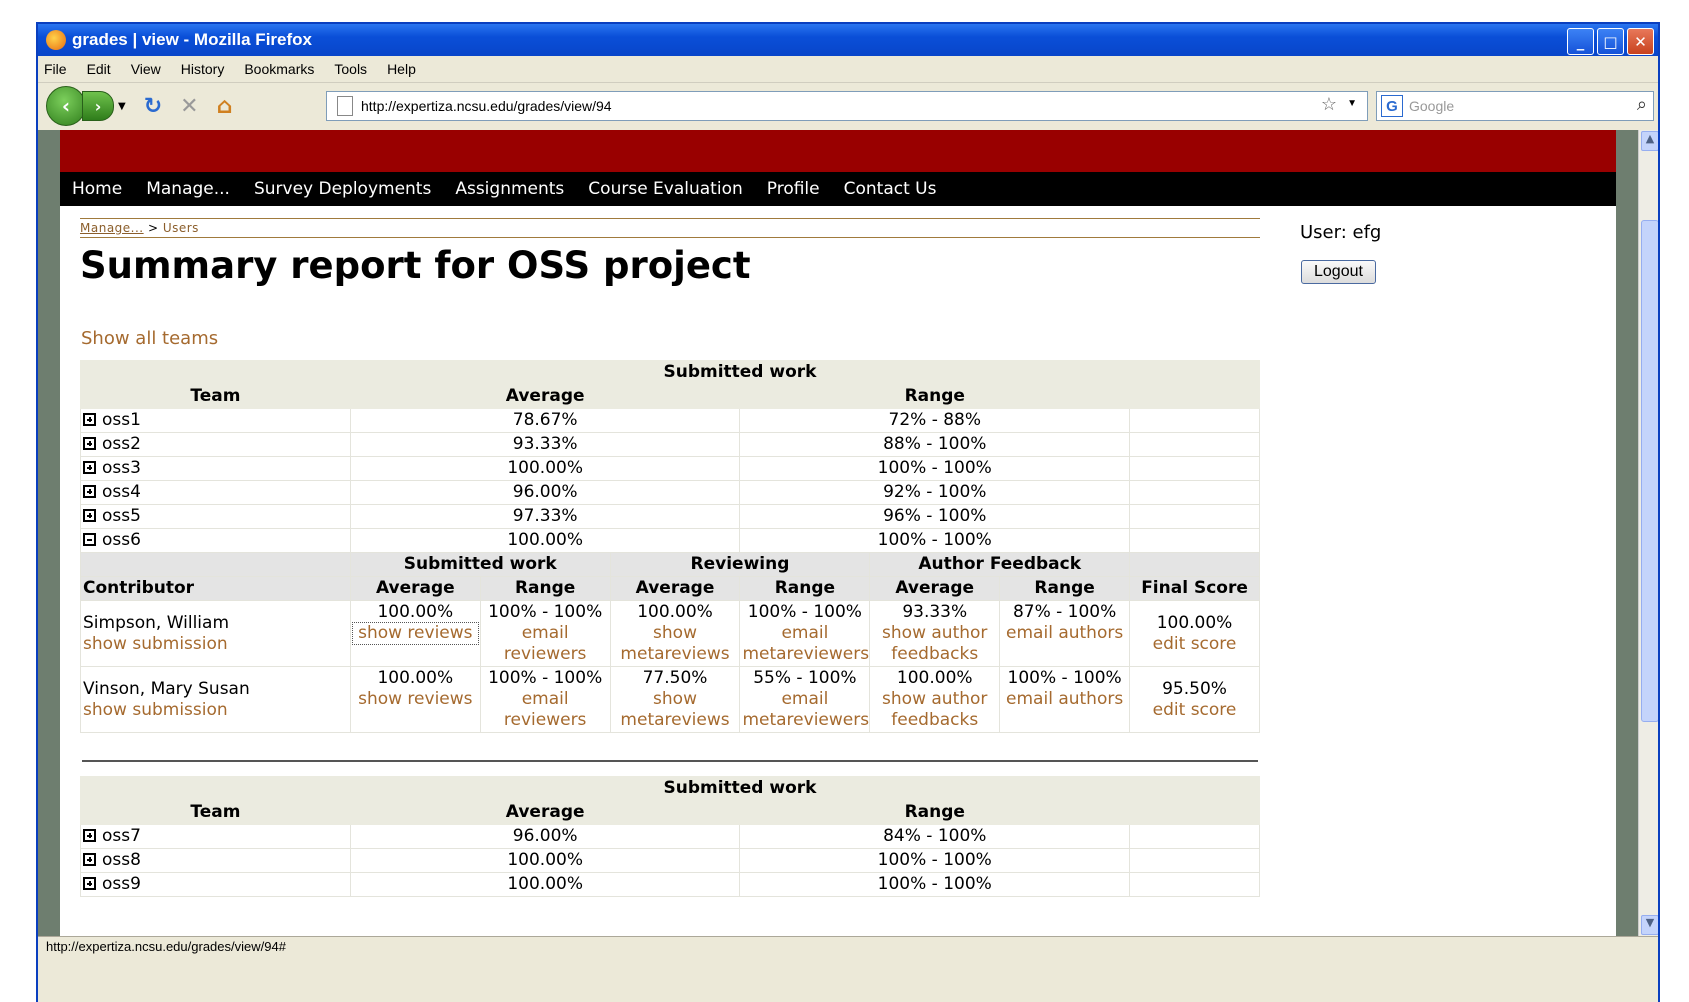 The width and height of the screenshot is (1689, 1002). I want to click on menu-file: File, so click(55, 69).